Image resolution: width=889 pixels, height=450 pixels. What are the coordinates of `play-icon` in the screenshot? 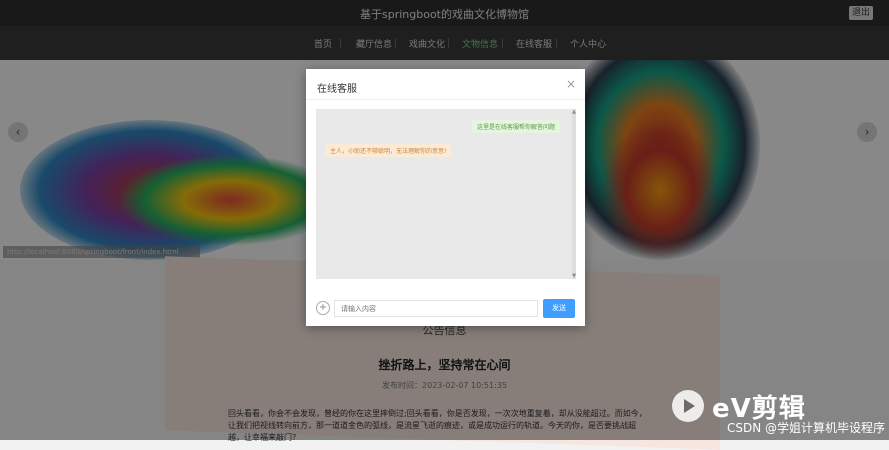 It's located at (688, 406).